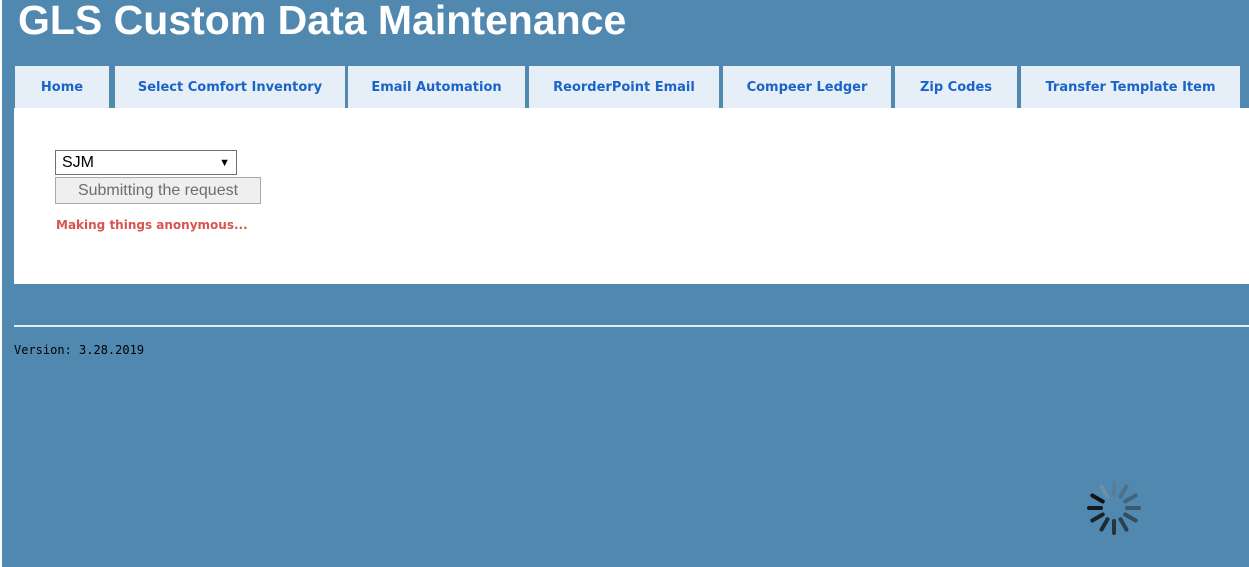  What do you see at coordinates (436, 87) in the screenshot?
I see `tab-email-automation: Email Automation` at bounding box center [436, 87].